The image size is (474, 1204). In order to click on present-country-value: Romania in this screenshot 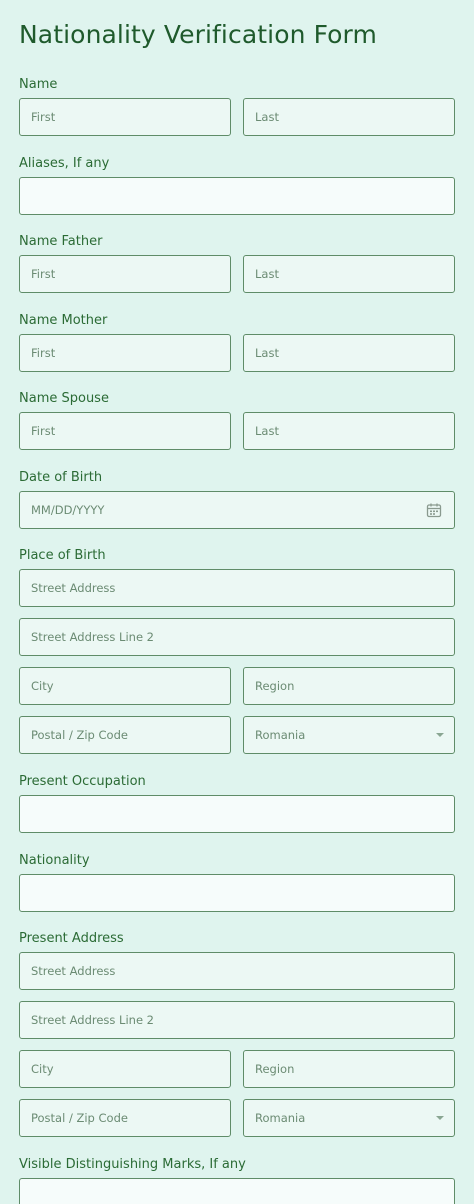, I will do `click(280, 1118)`.